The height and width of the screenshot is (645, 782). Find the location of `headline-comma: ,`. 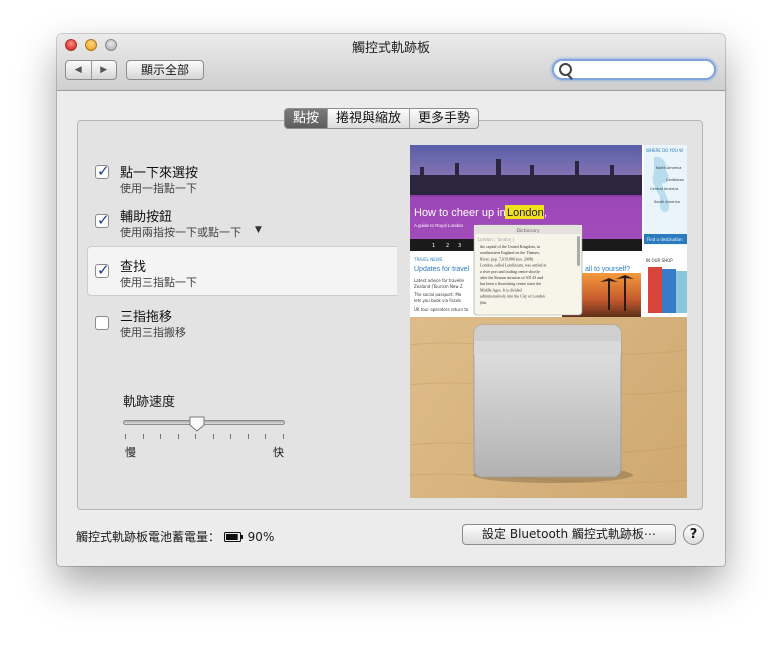

headline-comma: , is located at coordinates (545, 213).